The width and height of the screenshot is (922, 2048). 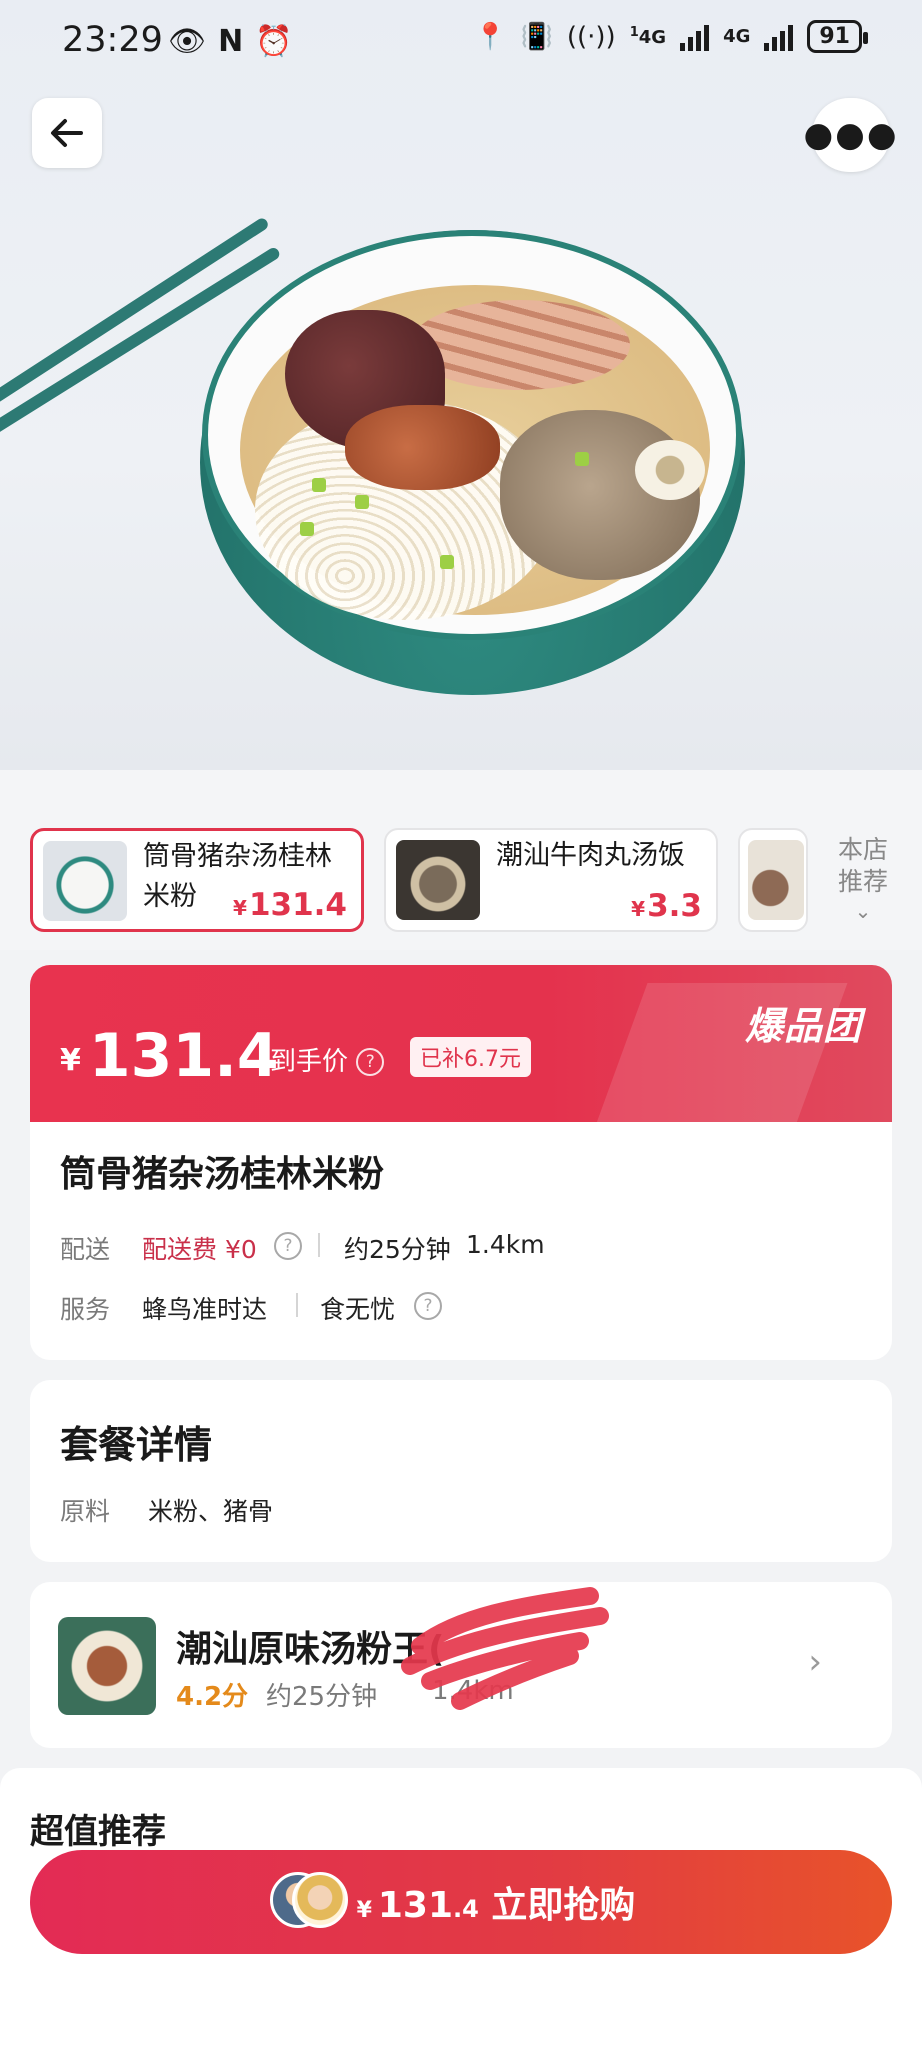 I want to click on location-icon: 📍, so click(x=490, y=36).